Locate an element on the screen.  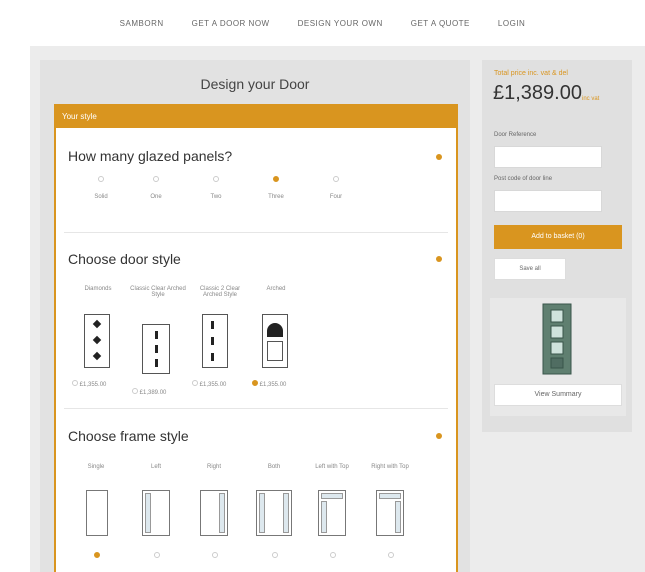
door-style-label-arched: Arched is located at coordinates (276, 289).